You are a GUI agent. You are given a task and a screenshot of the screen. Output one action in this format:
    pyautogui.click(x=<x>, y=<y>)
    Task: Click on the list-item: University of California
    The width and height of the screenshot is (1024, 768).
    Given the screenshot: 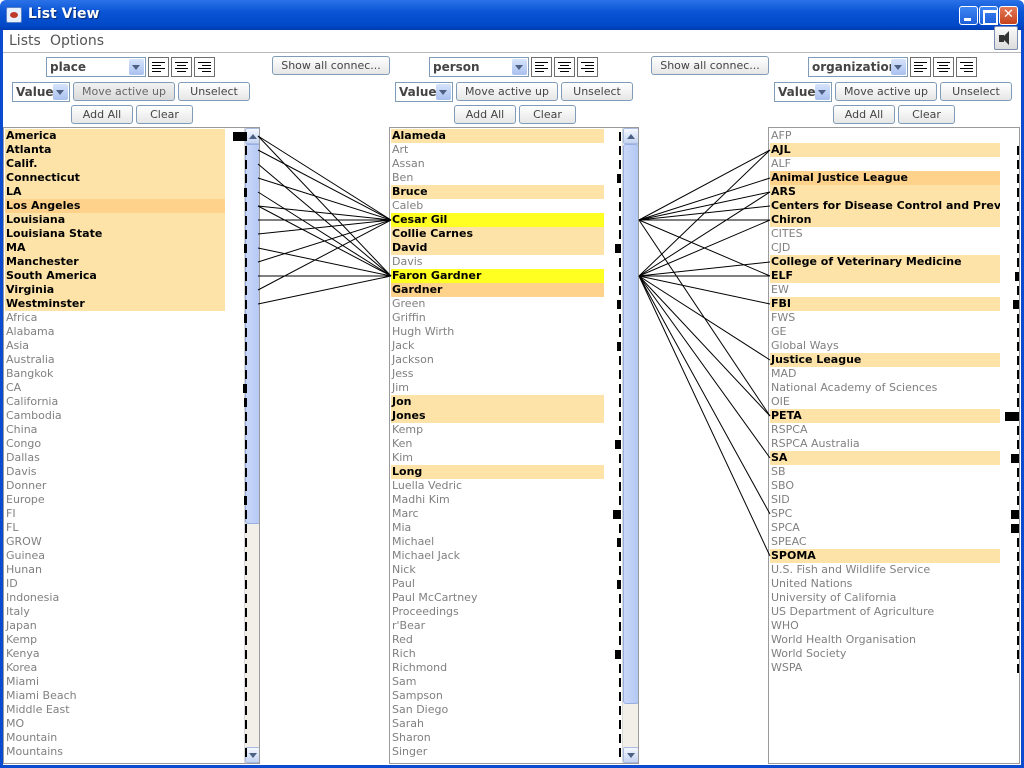 What is the action you would take?
    pyautogui.click(x=885, y=598)
    